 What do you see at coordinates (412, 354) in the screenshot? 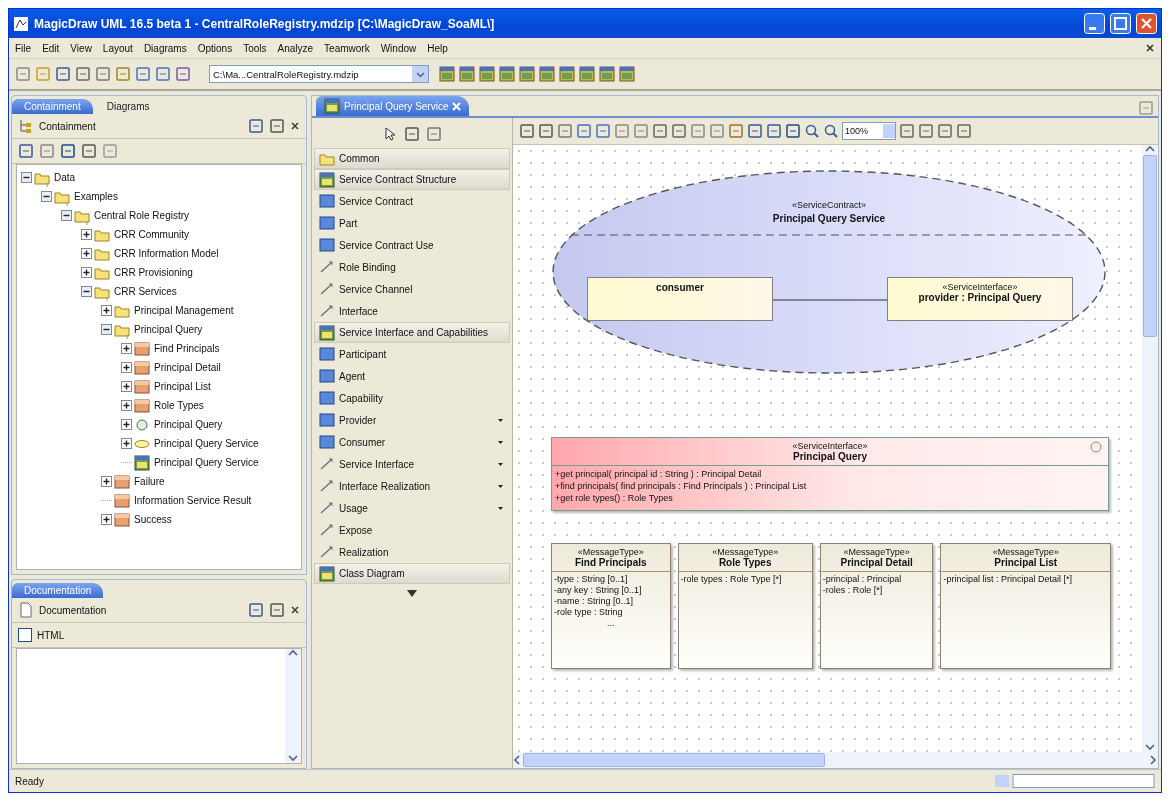
I see `palette-item: Participant` at bounding box center [412, 354].